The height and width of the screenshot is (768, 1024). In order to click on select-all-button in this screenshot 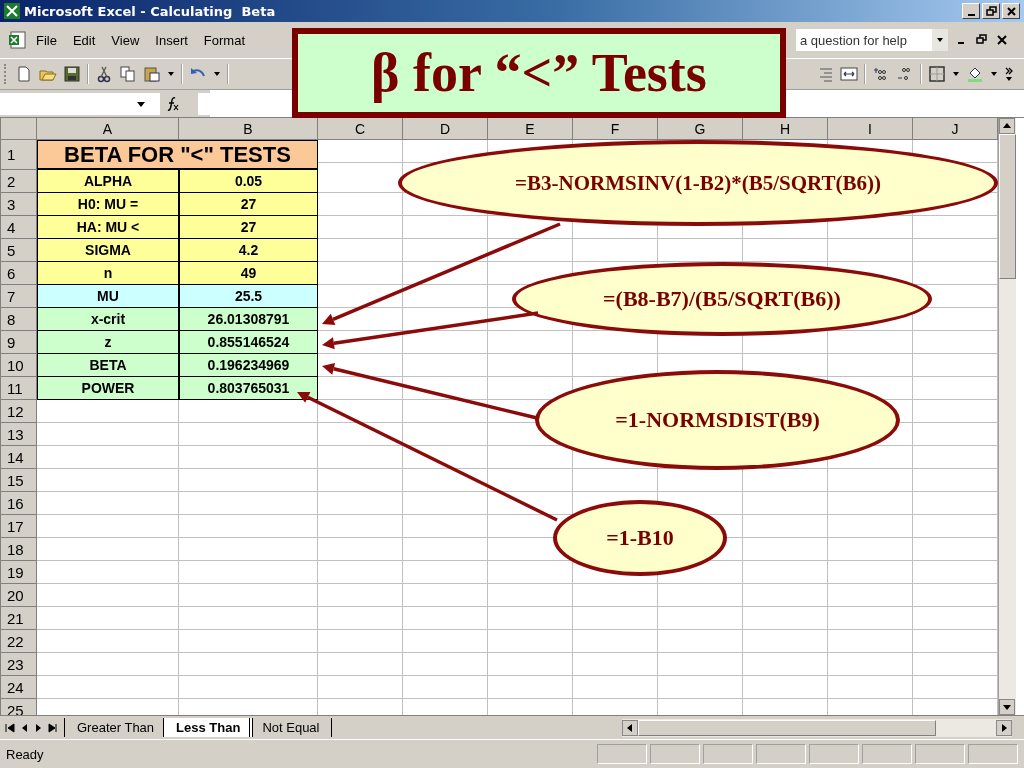, I will do `click(19, 129)`.